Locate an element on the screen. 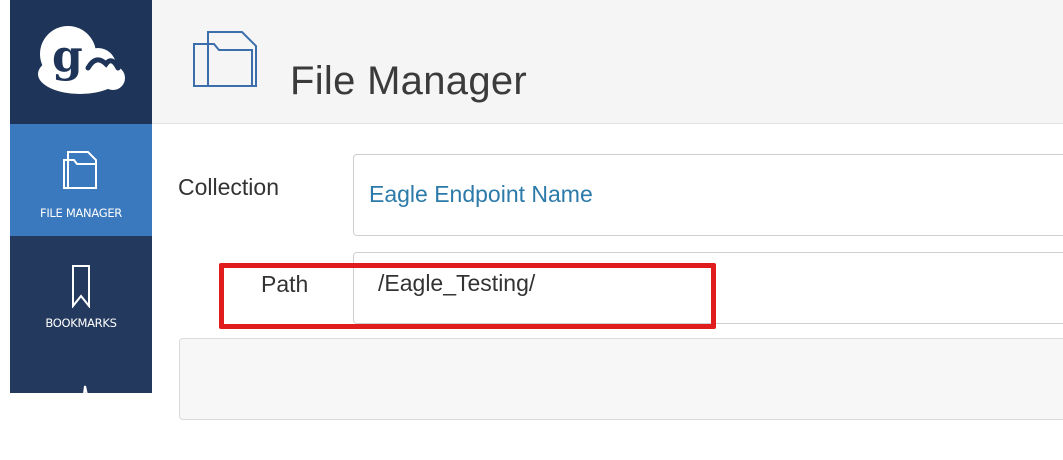 Image resolution: width=1063 pixels, height=460 pixels. svg-text: g is located at coordinates (67, 56).